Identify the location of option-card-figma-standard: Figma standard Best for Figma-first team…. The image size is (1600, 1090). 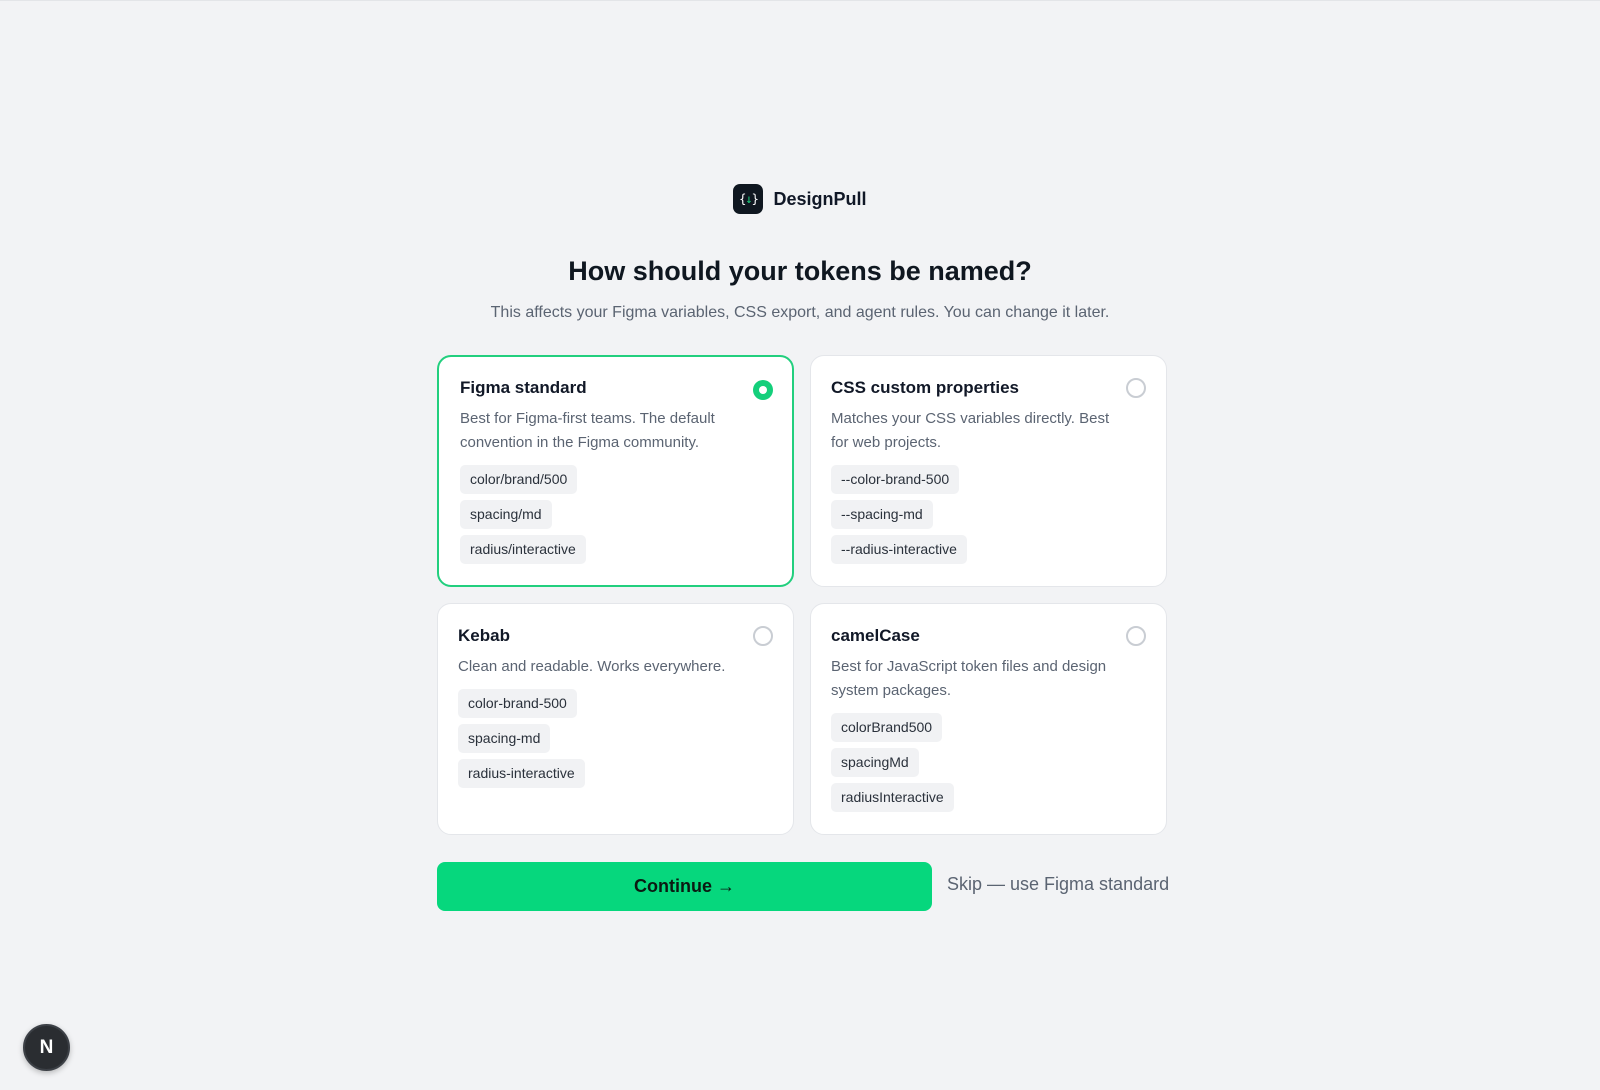
(615, 471).